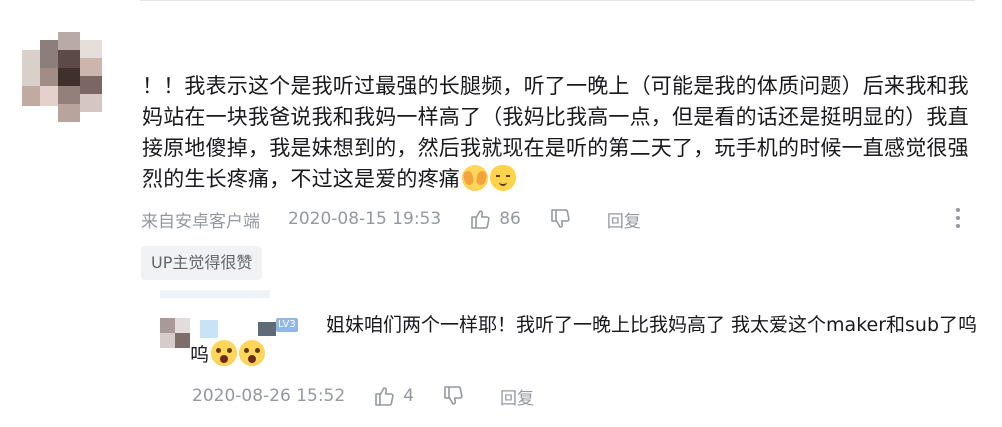 Image resolution: width=1002 pixels, height=427 pixels. Describe the element at coordinates (624, 219) in the screenshot. I see `reply-button: 回复` at that location.